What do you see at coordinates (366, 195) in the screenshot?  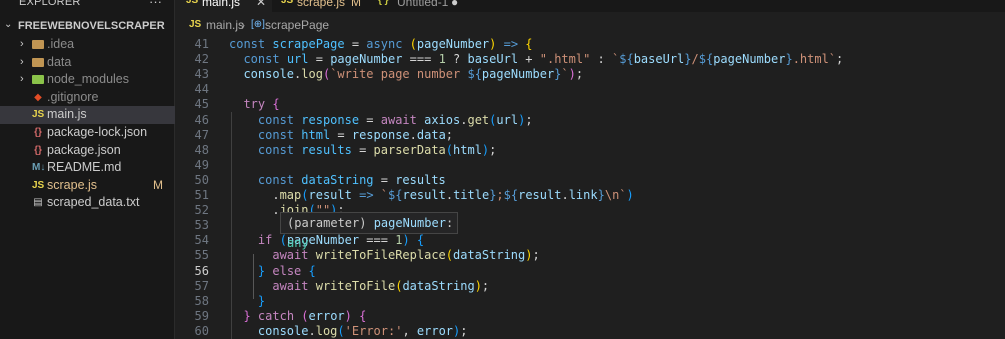 I see `code-token: =>` at bounding box center [366, 195].